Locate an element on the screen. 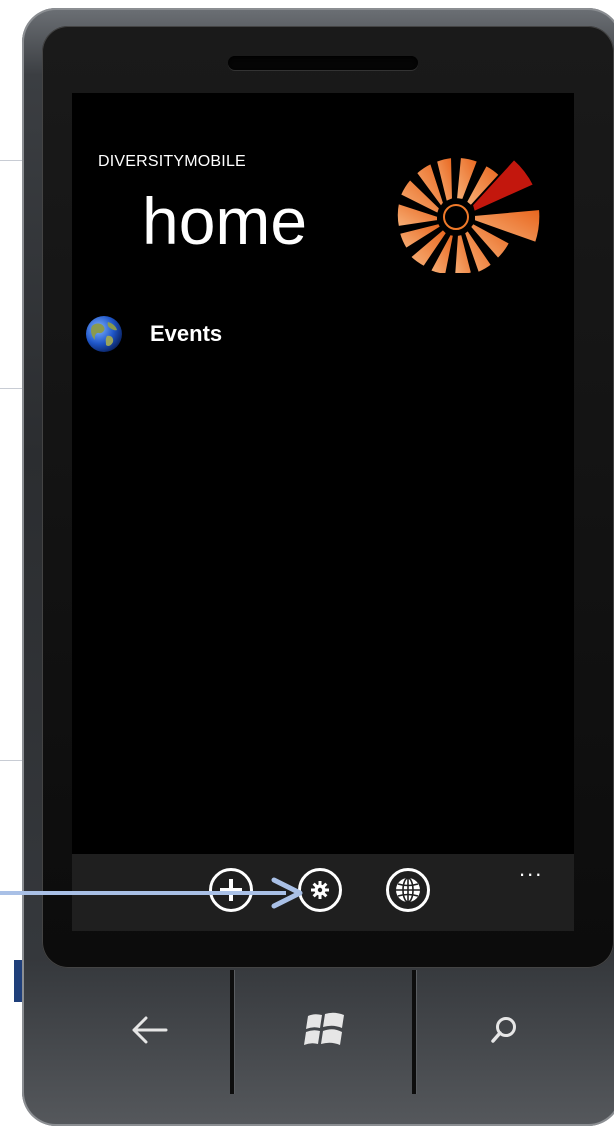 This screenshot has height=1129, width=614. list-item-events: Events is located at coordinates (234, 334).